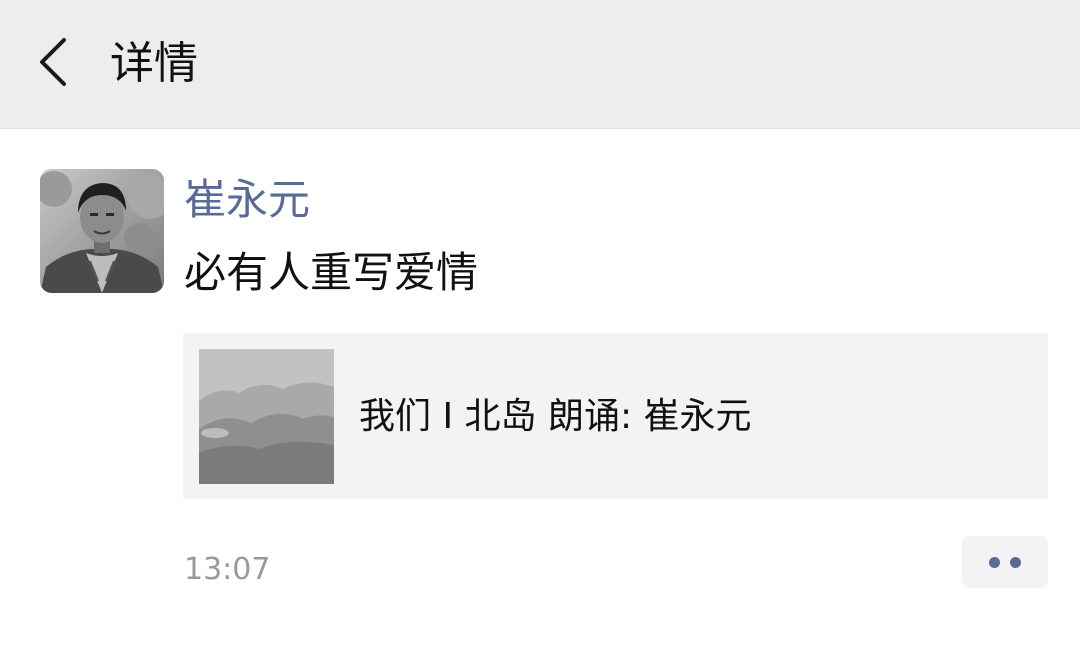 This screenshot has height=652, width=1080. I want to click on chevron-left-icon, so click(54, 64).